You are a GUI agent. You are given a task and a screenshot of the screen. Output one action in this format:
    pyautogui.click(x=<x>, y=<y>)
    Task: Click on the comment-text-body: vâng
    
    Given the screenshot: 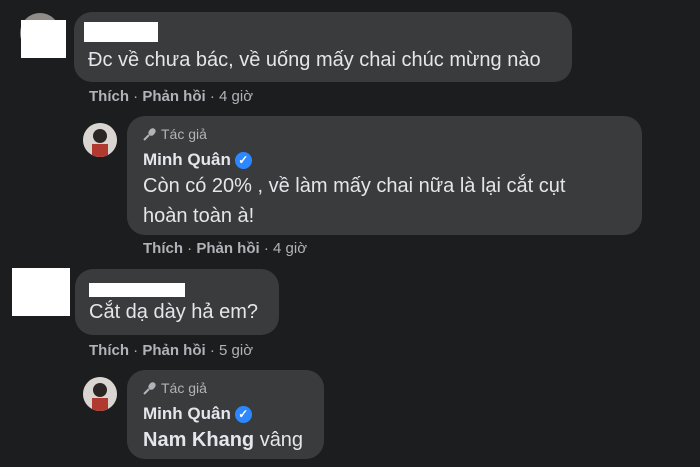 What is the action you would take?
    pyautogui.click(x=281, y=440)
    